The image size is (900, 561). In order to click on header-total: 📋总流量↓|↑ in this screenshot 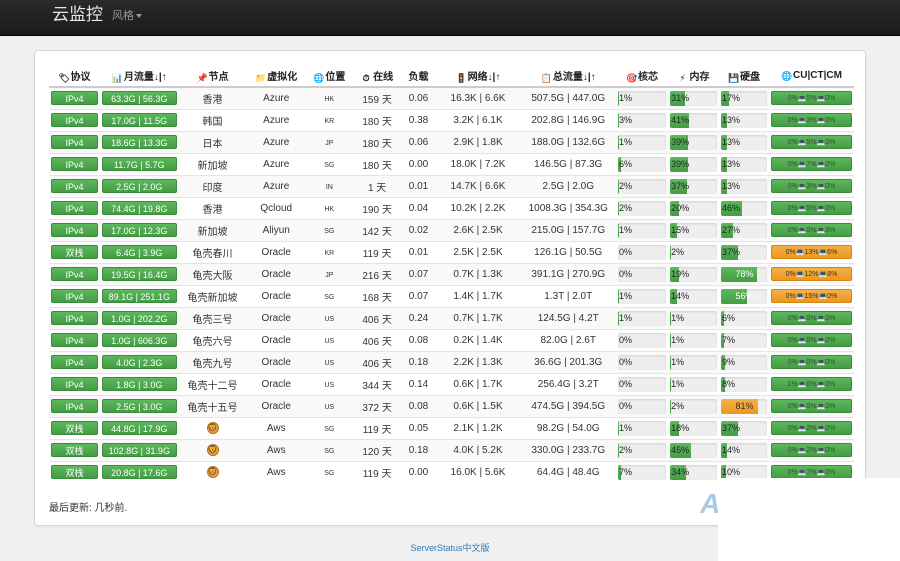, I will do `click(568, 76)`.